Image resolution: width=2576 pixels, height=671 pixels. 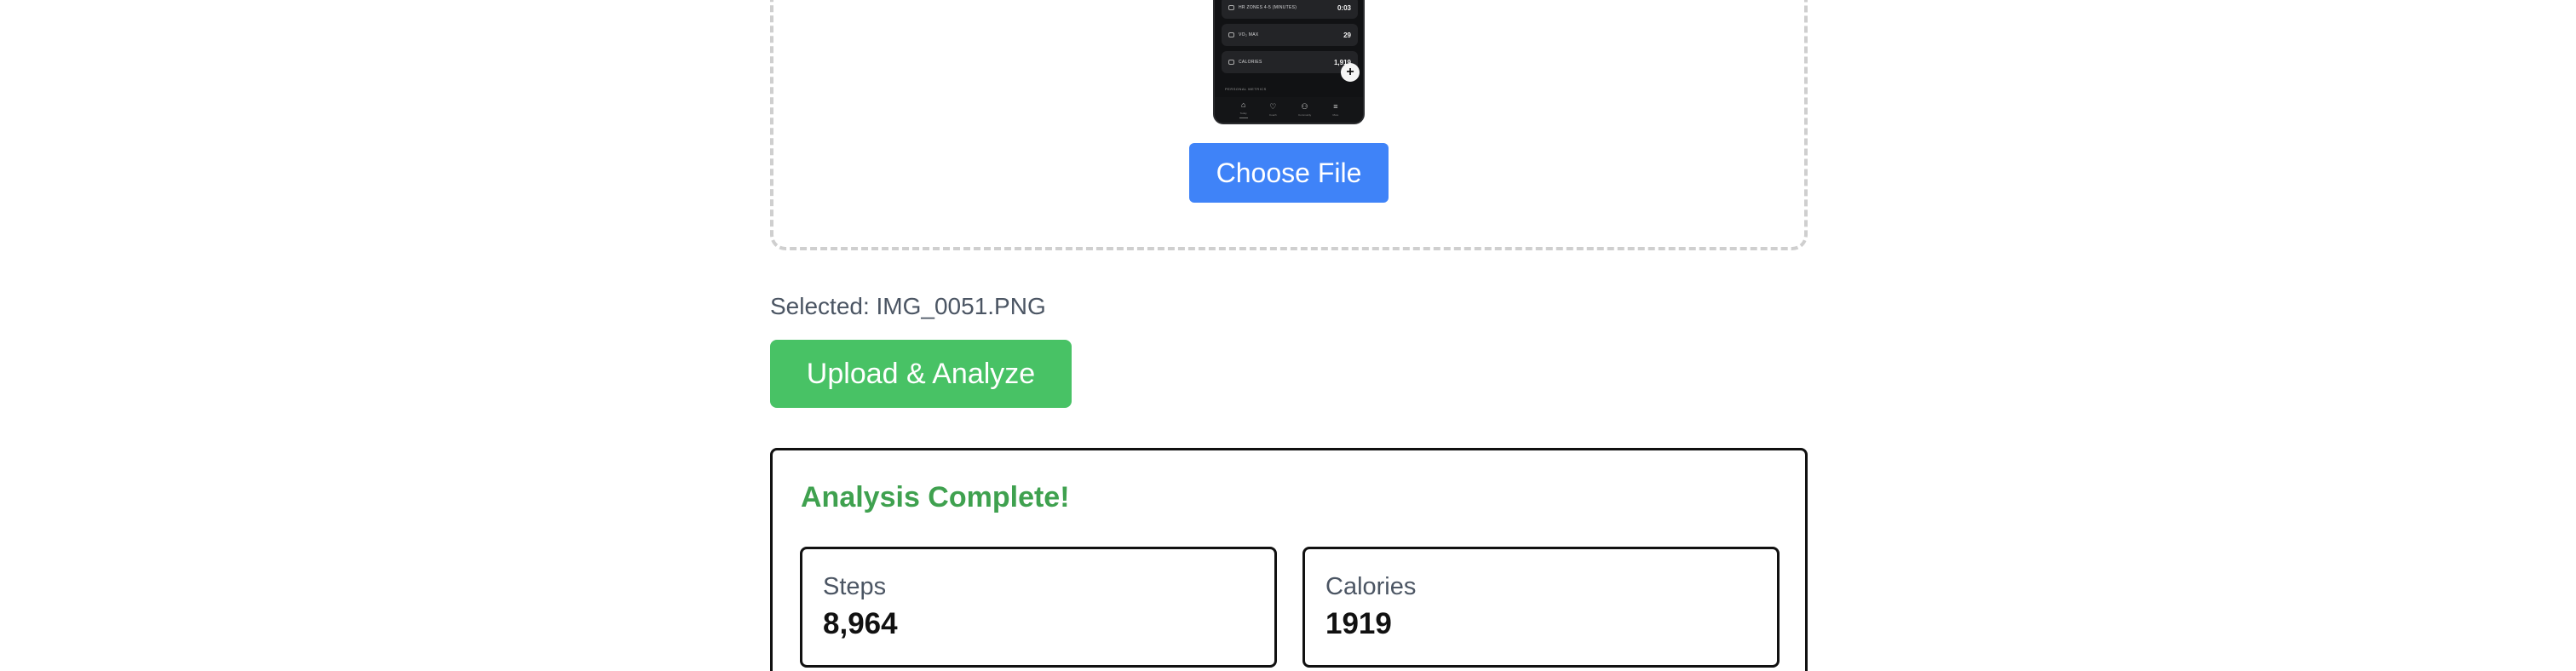 What do you see at coordinates (1038, 608) in the screenshot?
I see `steps-card: Steps 8,964` at bounding box center [1038, 608].